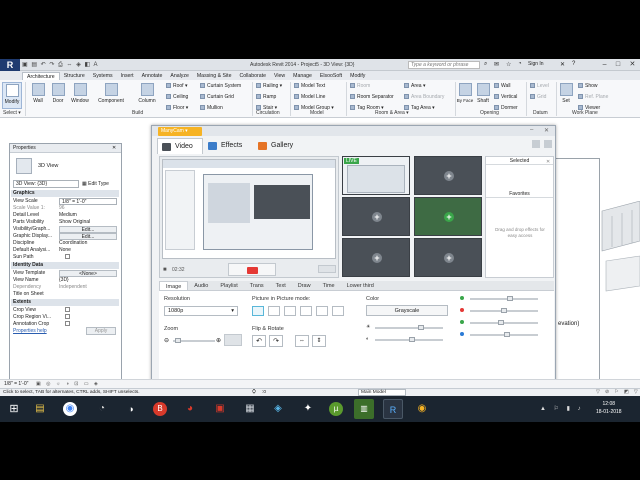 The height and width of the screenshot is (480, 640). What do you see at coordinates (177, 108) in the screenshot?
I see `floor-button: Floor ▾` at bounding box center [177, 108].